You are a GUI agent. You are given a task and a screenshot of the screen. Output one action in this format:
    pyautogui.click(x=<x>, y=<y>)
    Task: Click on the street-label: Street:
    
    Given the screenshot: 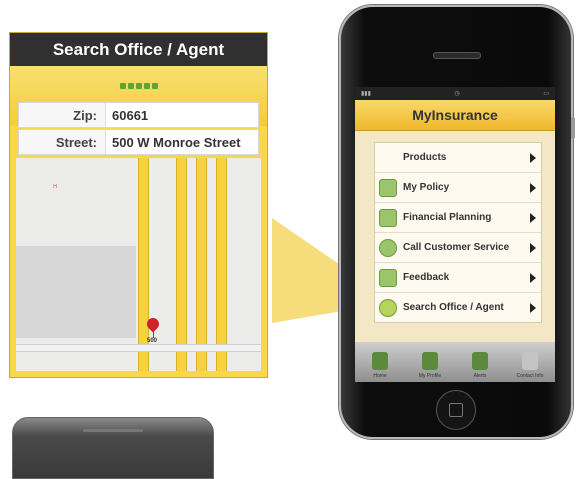 What is the action you would take?
    pyautogui.click(x=76, y=142)
    